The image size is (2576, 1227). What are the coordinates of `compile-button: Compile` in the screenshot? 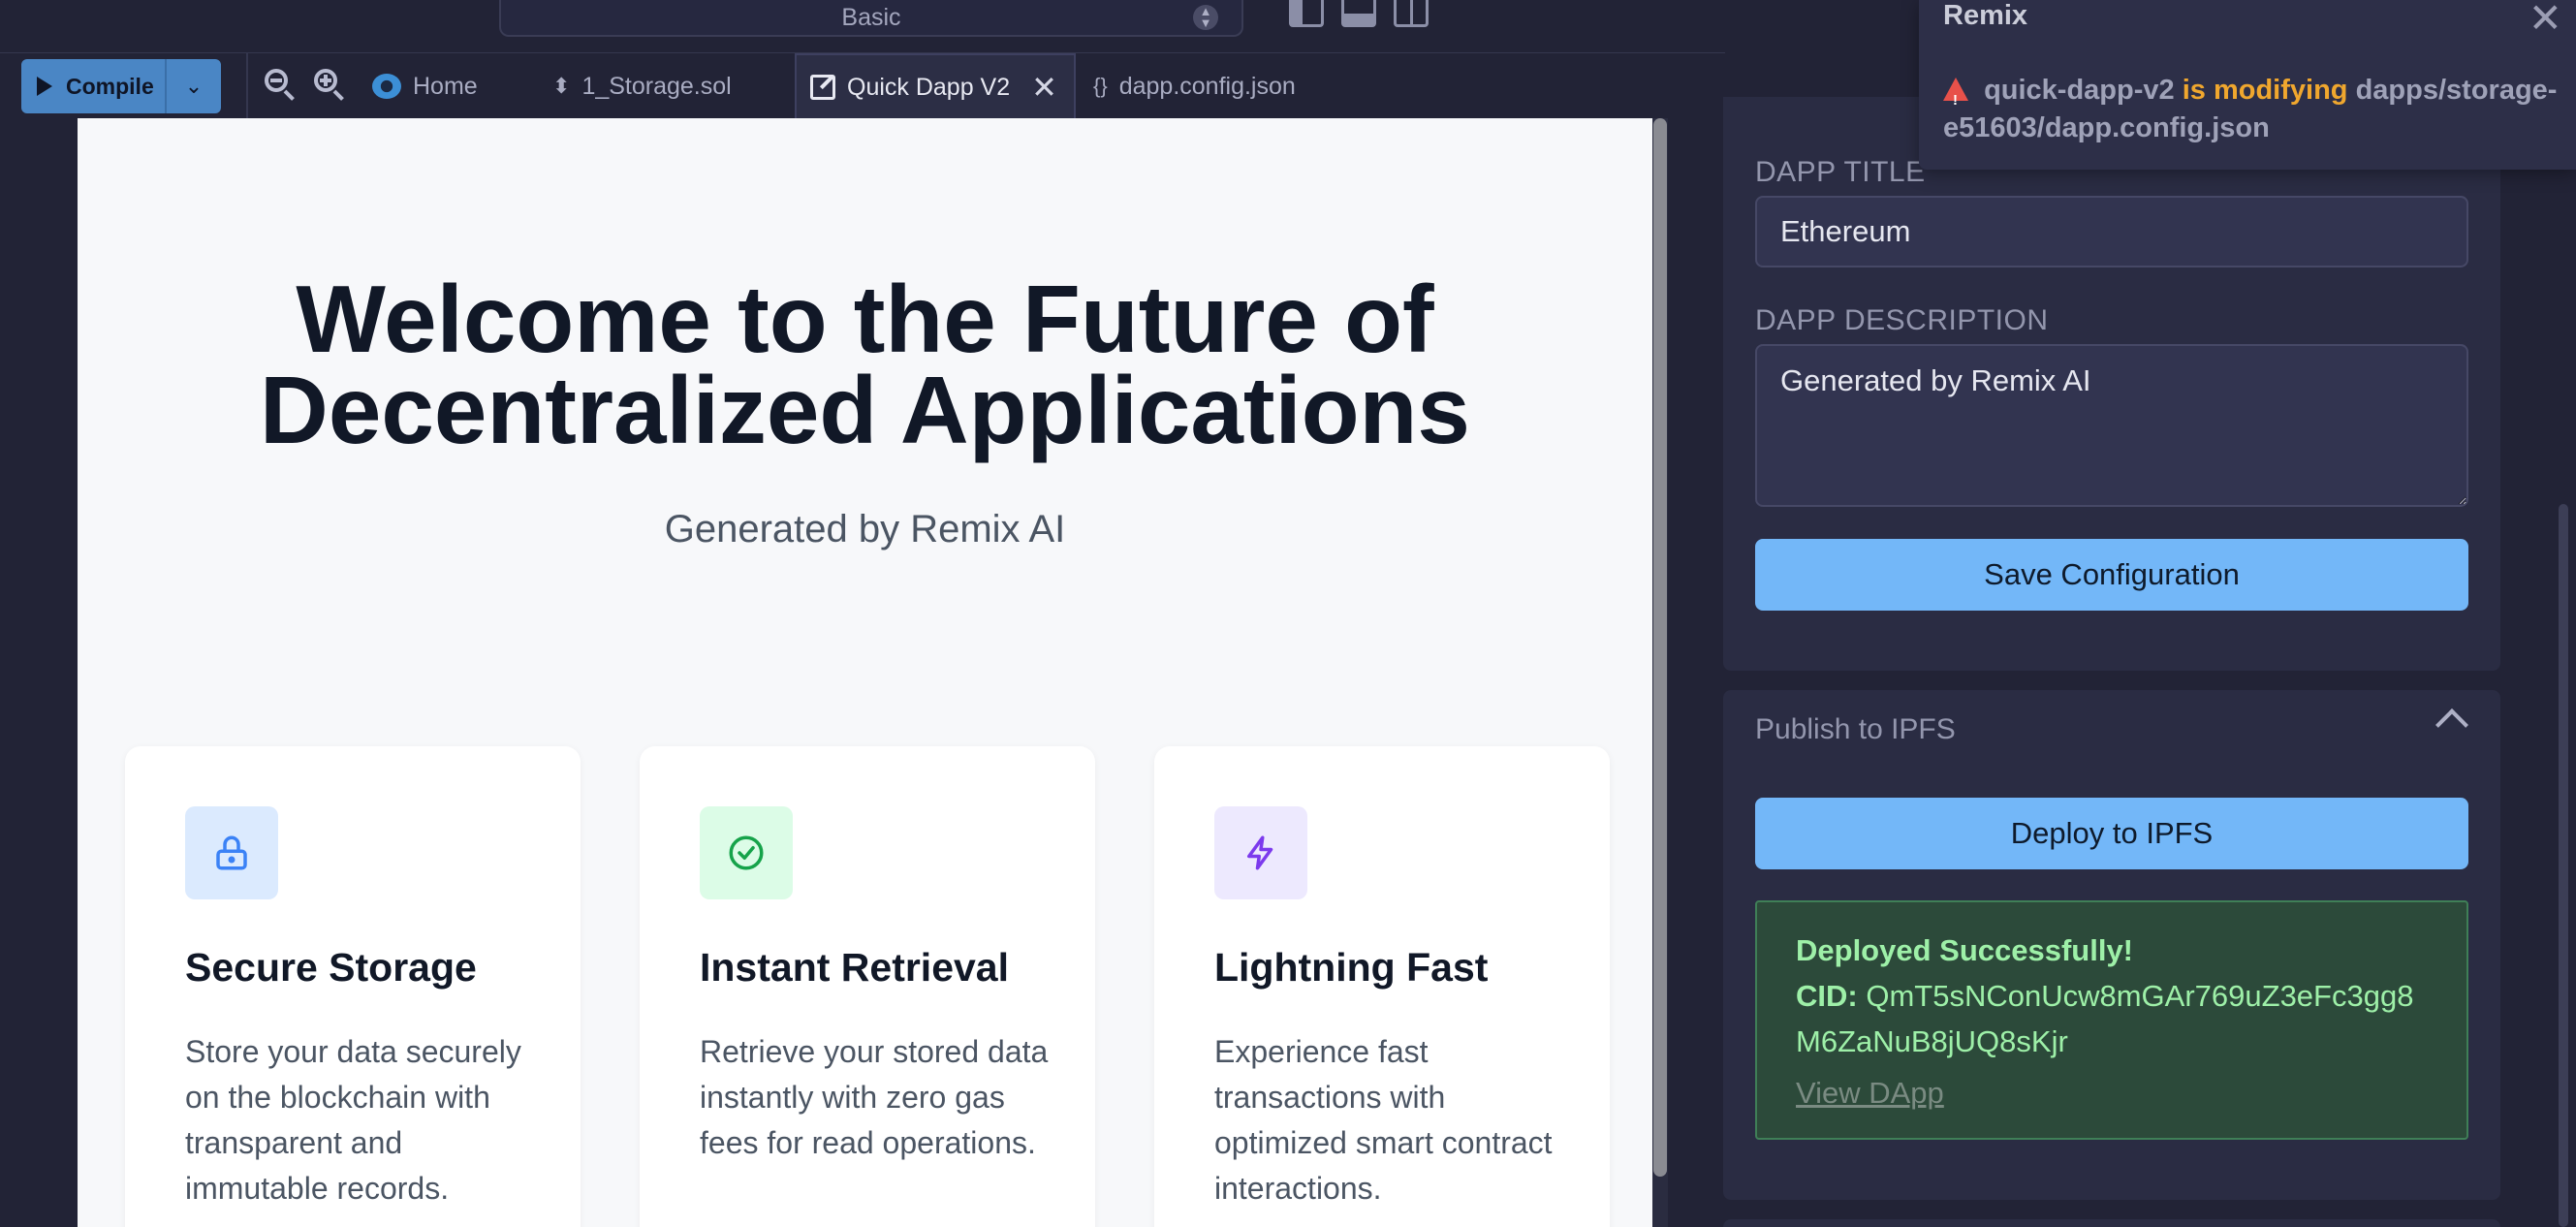 It's located at (94, 86).